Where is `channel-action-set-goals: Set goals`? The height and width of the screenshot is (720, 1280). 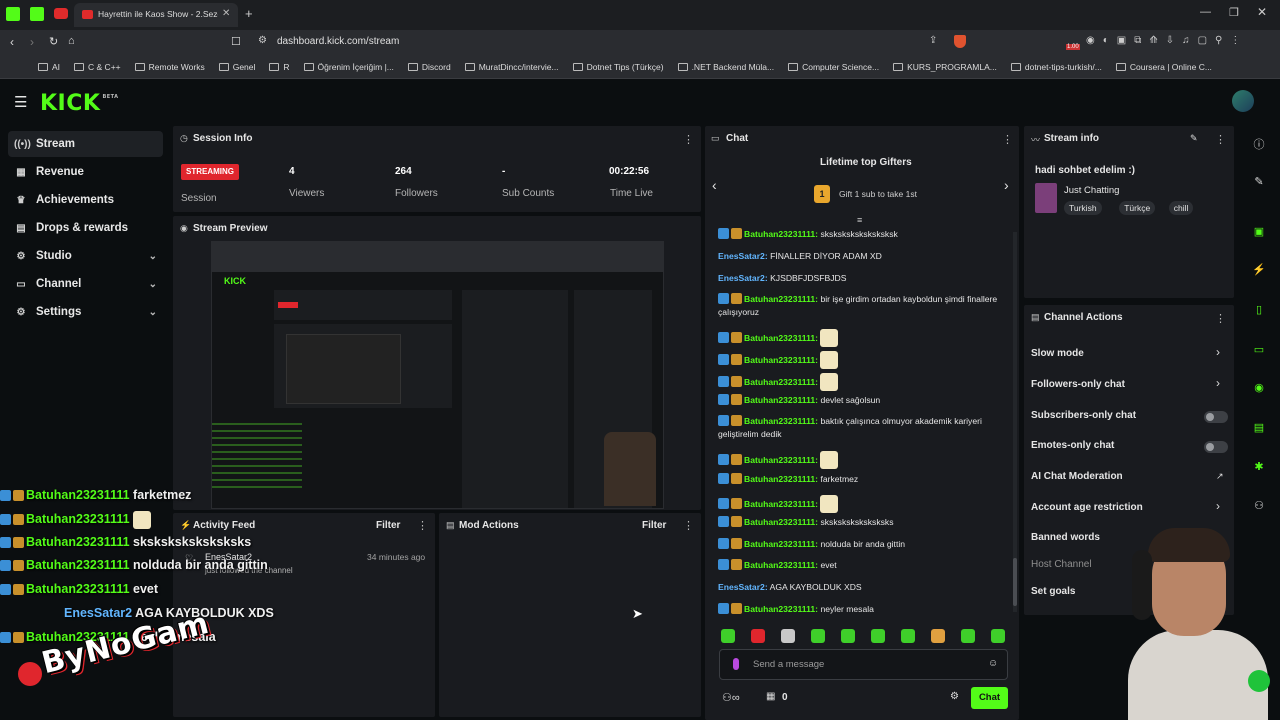
channel-action-set-goals: Set goals is located at coordinates (1053, 591).